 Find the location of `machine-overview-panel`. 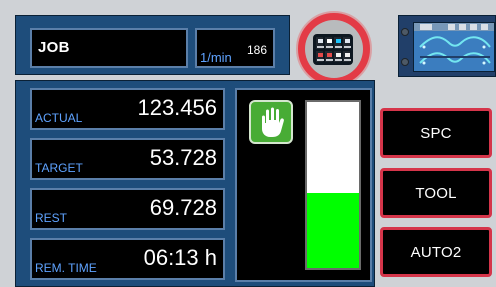

machine-overview-panel is located at coordinates (447, 46).